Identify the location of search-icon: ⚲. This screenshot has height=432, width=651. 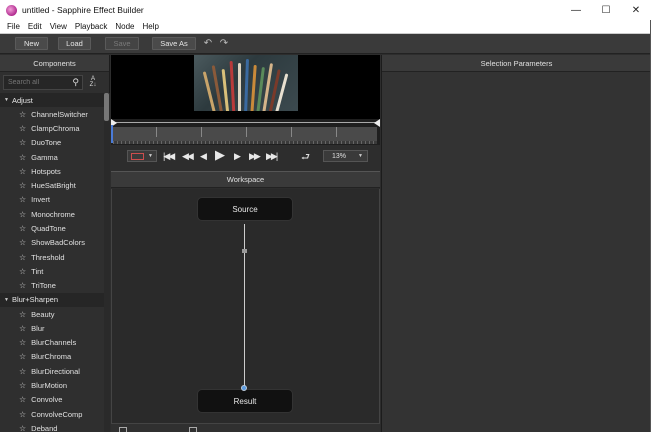
(75, 82).